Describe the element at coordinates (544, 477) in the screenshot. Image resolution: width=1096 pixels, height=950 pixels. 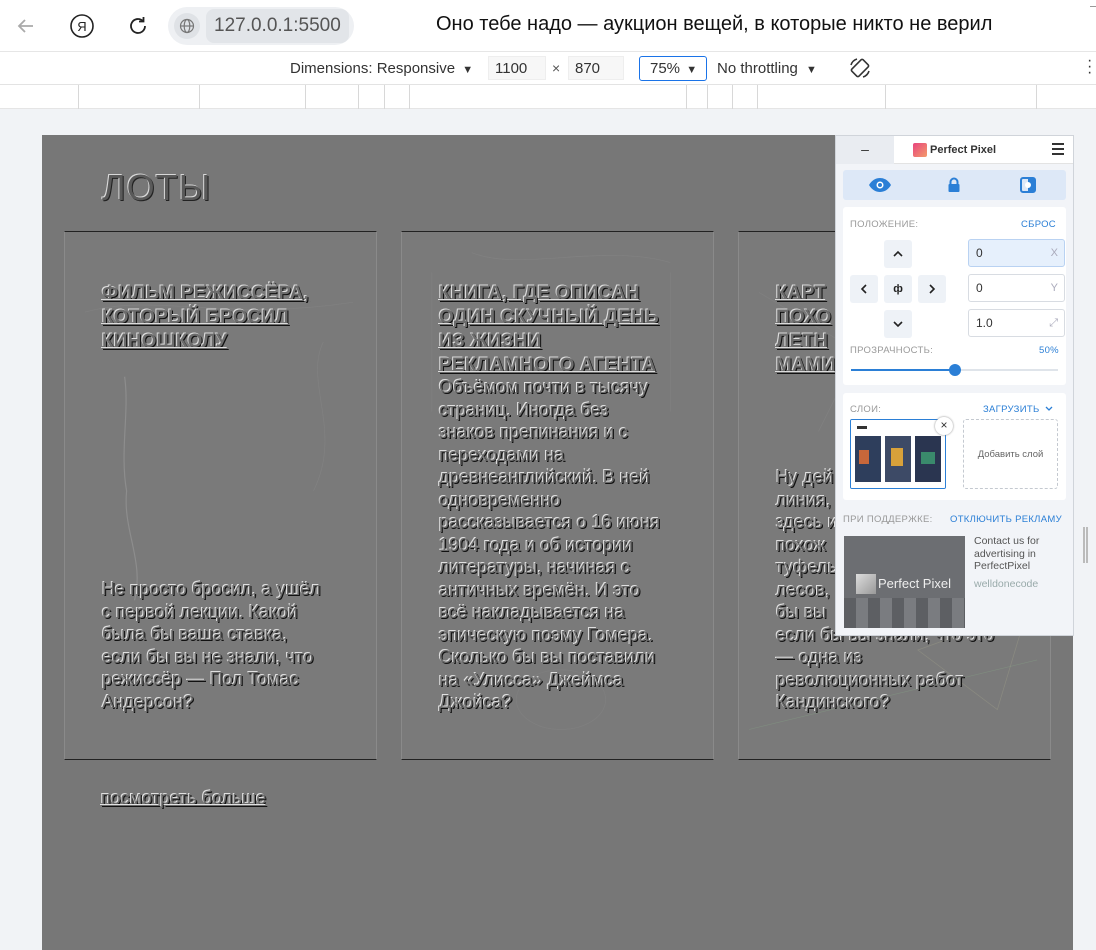
I see `lot-text-line: древнеанглийский. В ней` at that location.